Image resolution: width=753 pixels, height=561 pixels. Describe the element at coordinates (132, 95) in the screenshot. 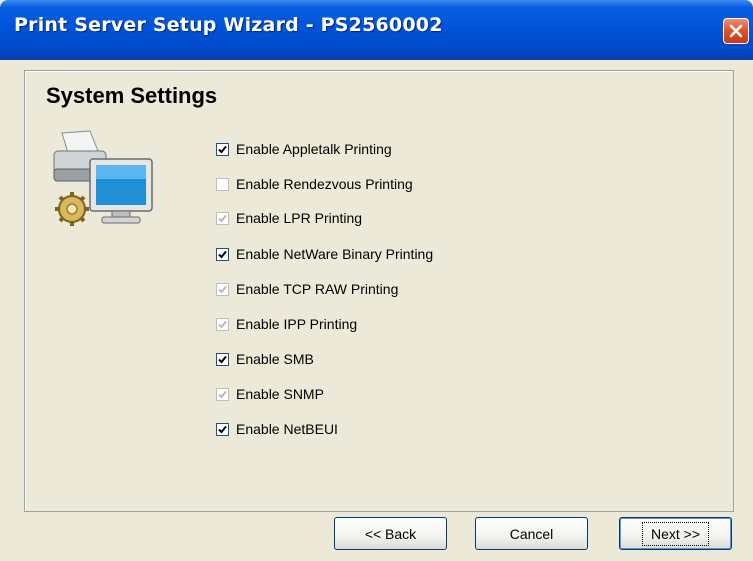

I see `panel-title: System Settings` at that location.